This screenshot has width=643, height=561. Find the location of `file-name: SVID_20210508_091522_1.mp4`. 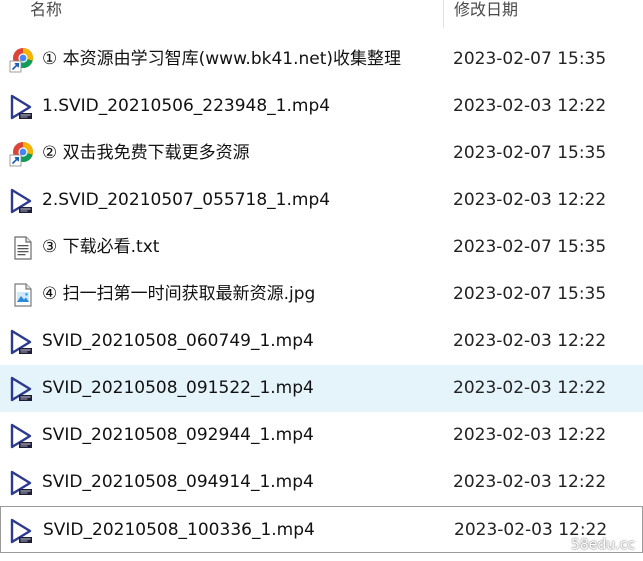

file-name: SVID_20210508_091522_1.mp4 is located at coordinates (178, 388).